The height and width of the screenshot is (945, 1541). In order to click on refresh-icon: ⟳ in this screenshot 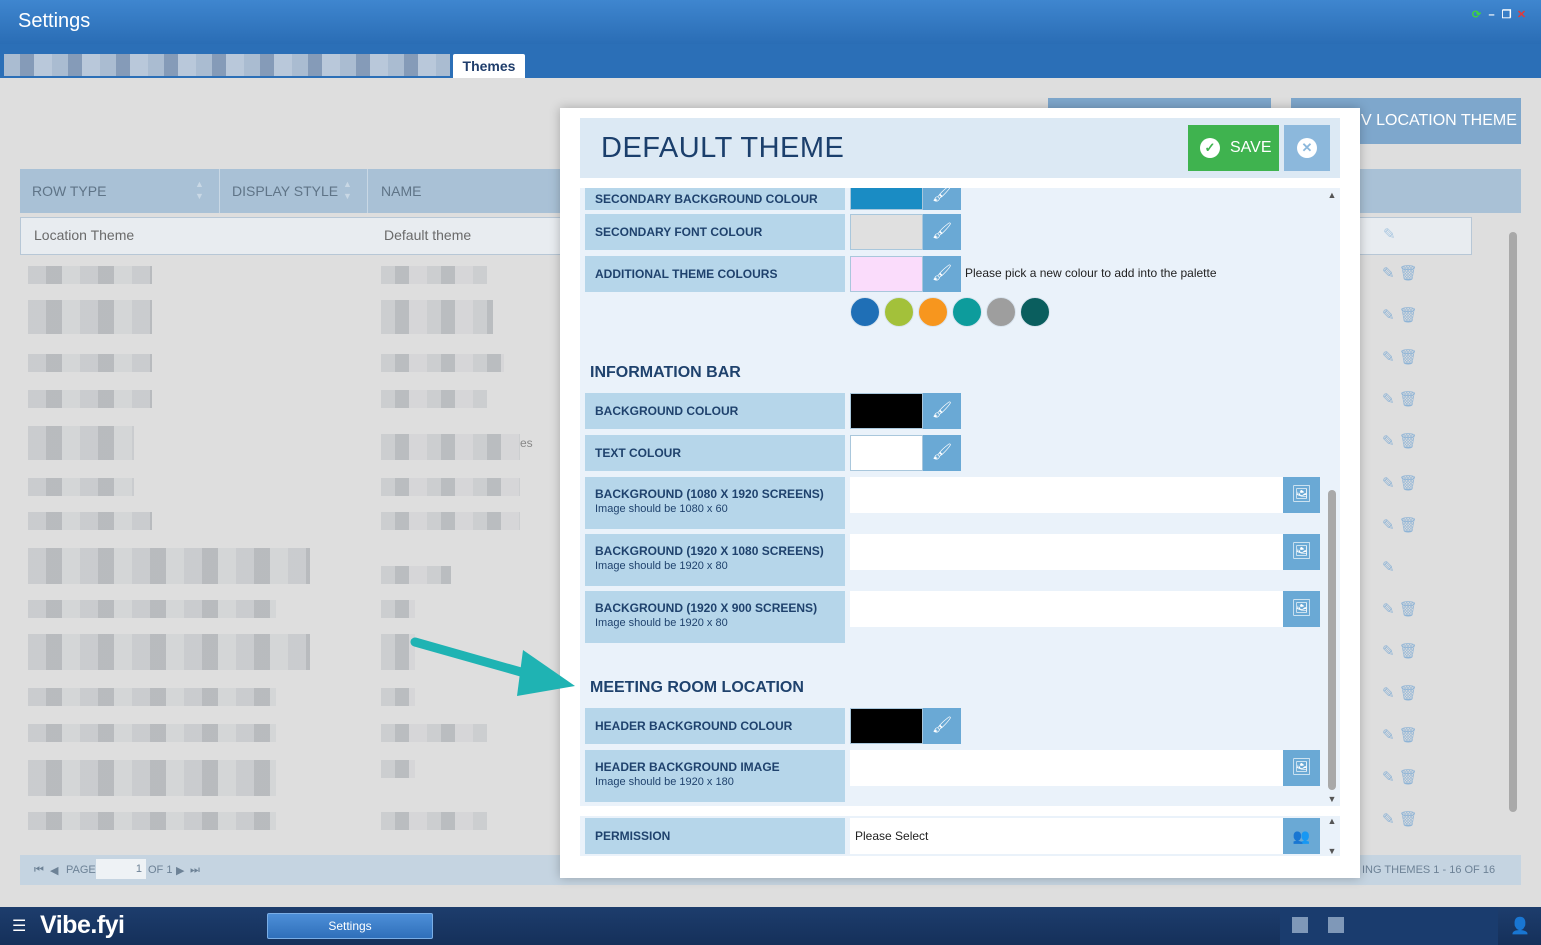, I will do `click(1476, 15)`.